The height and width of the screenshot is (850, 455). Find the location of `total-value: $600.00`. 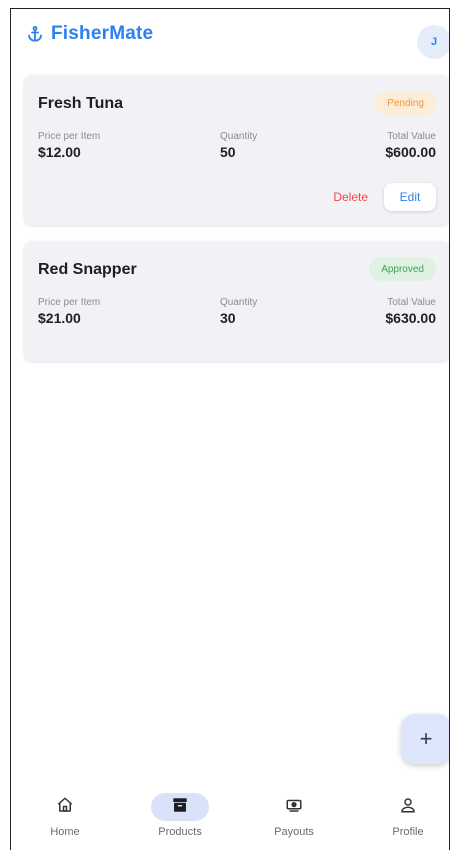

total-value: $600.00 is located at coordinates (410, 152).